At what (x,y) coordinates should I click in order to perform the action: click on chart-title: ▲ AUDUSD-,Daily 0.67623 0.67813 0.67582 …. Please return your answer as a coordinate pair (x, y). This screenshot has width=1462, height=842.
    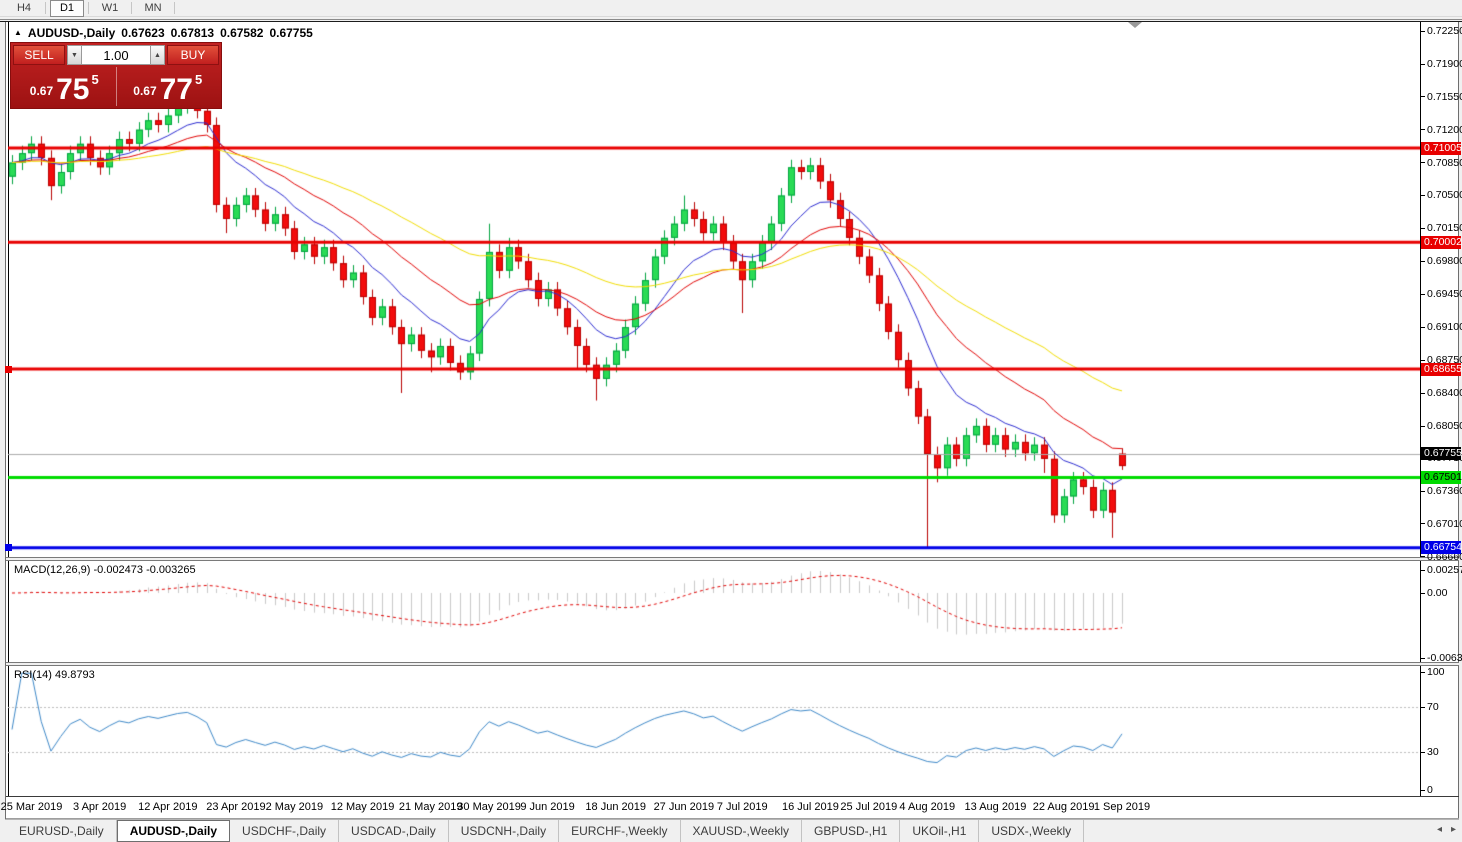
    Looking at the image, I should click on (163, 33).